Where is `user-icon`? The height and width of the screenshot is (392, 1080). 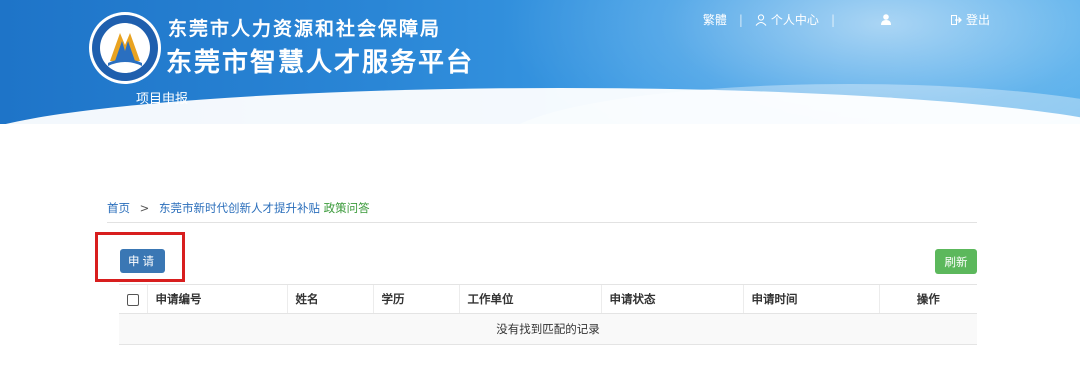
user-icon is located at coordinates (885, 19).